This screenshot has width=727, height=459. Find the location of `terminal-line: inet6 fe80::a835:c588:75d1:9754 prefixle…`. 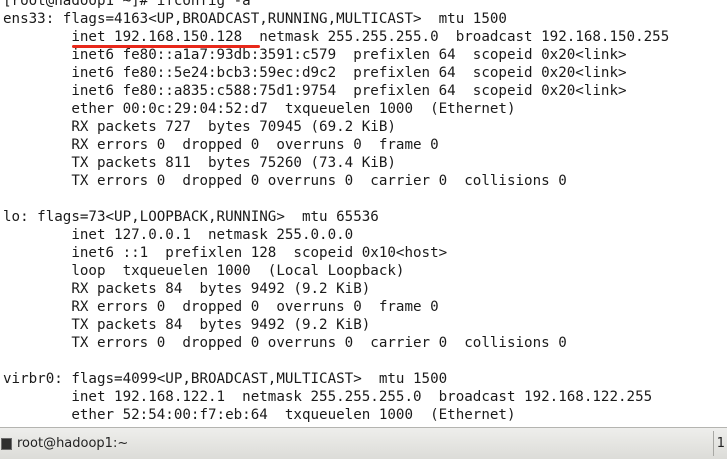

terminal-line: inet6 fe80::a835:c588:75d1:9754 prefixle… is located at coordinates (315, 91).